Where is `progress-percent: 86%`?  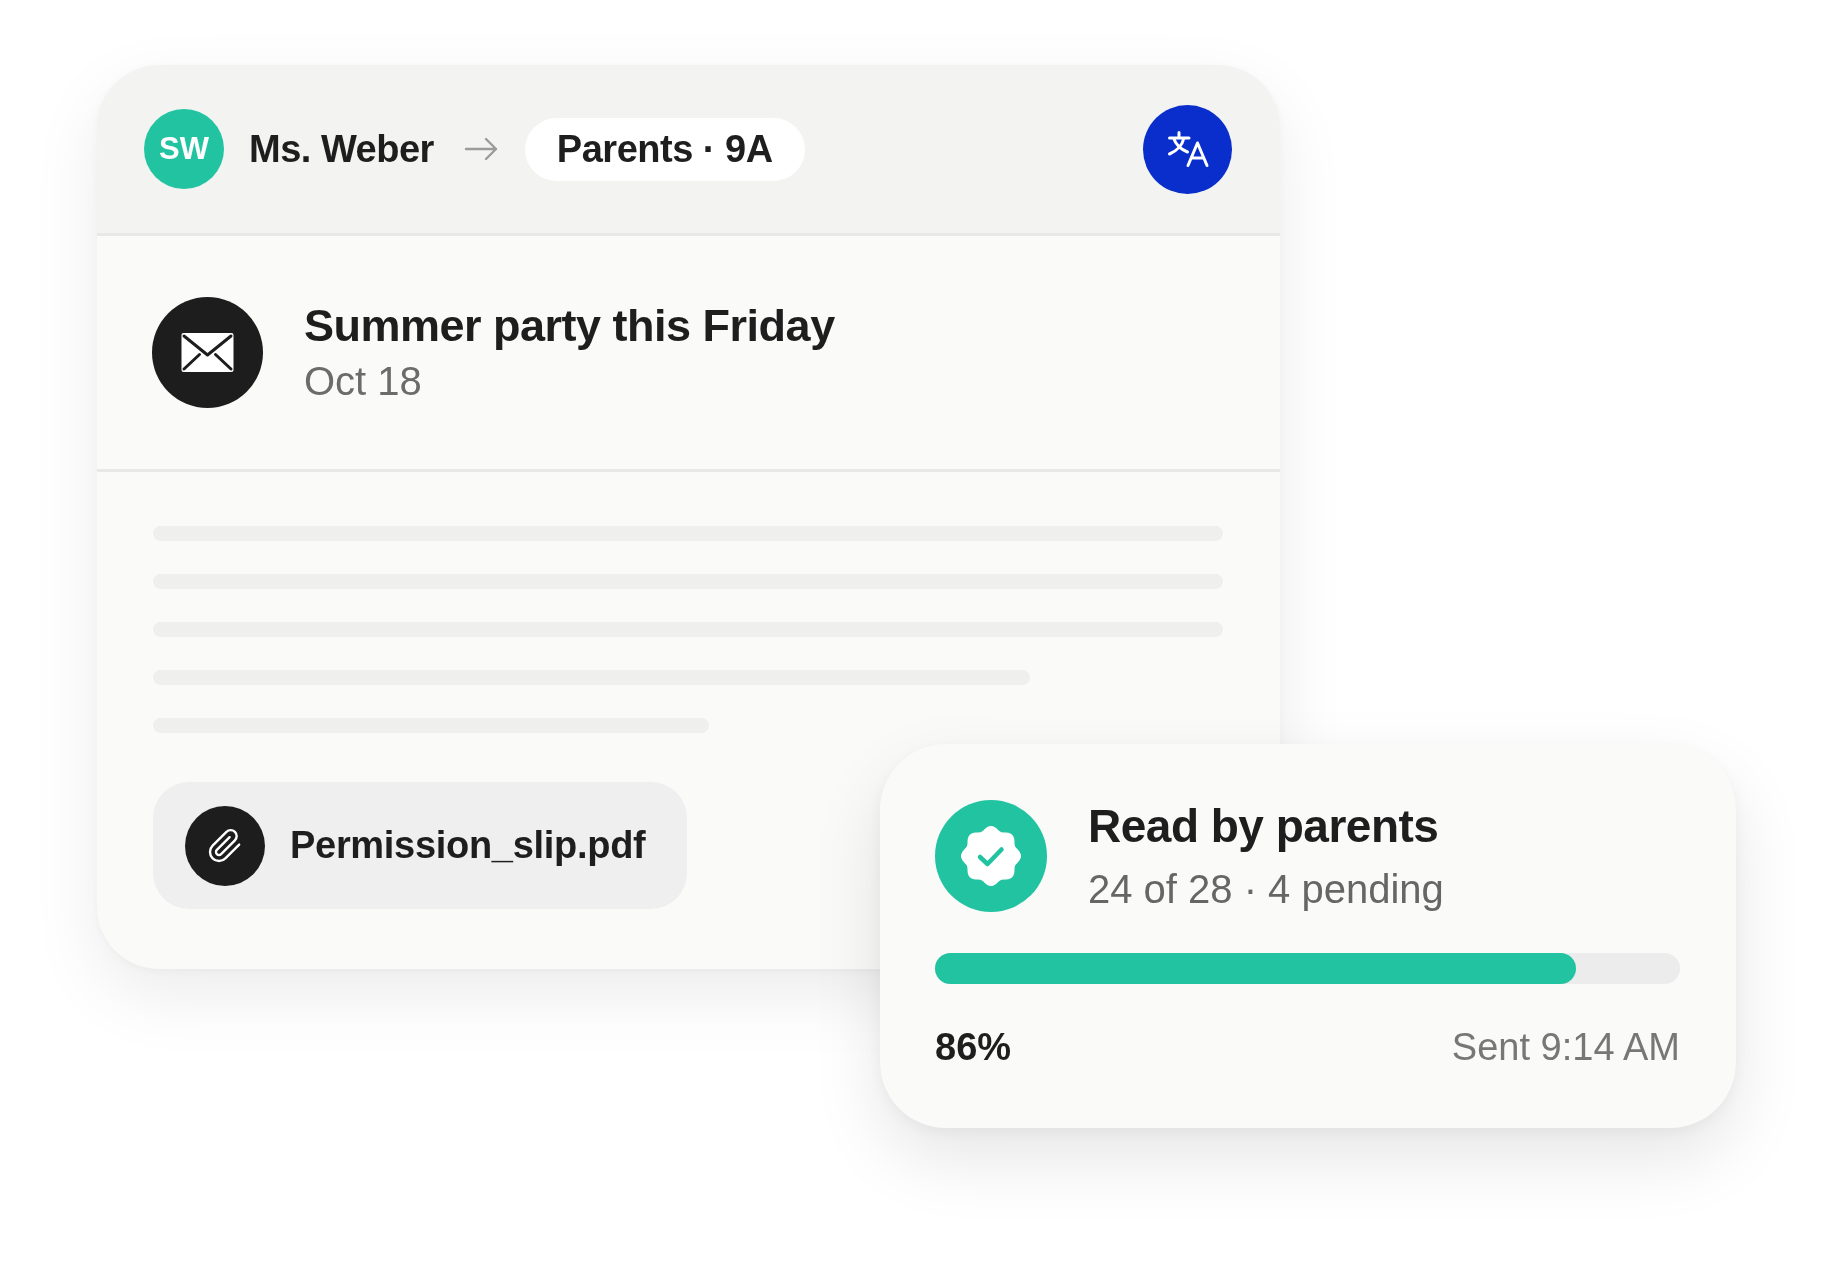
progress-percent: 86% is located at coordinates (973, 1047).